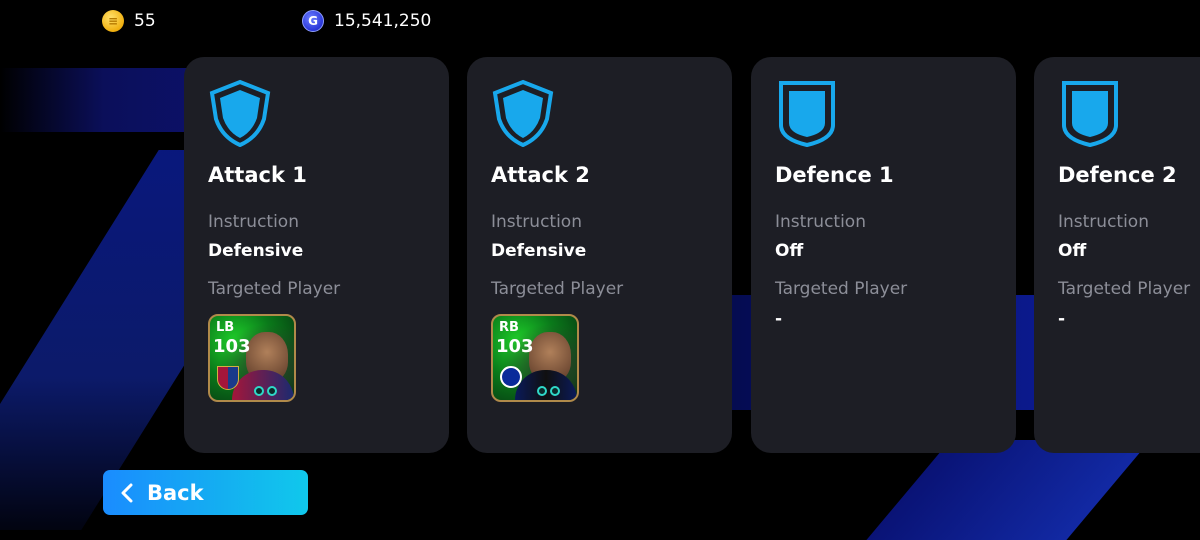 The image size is (1200, 540). Describe the element at coordinates (252, 358) in the screenshot. I see `player-card: LB 103` at that location.